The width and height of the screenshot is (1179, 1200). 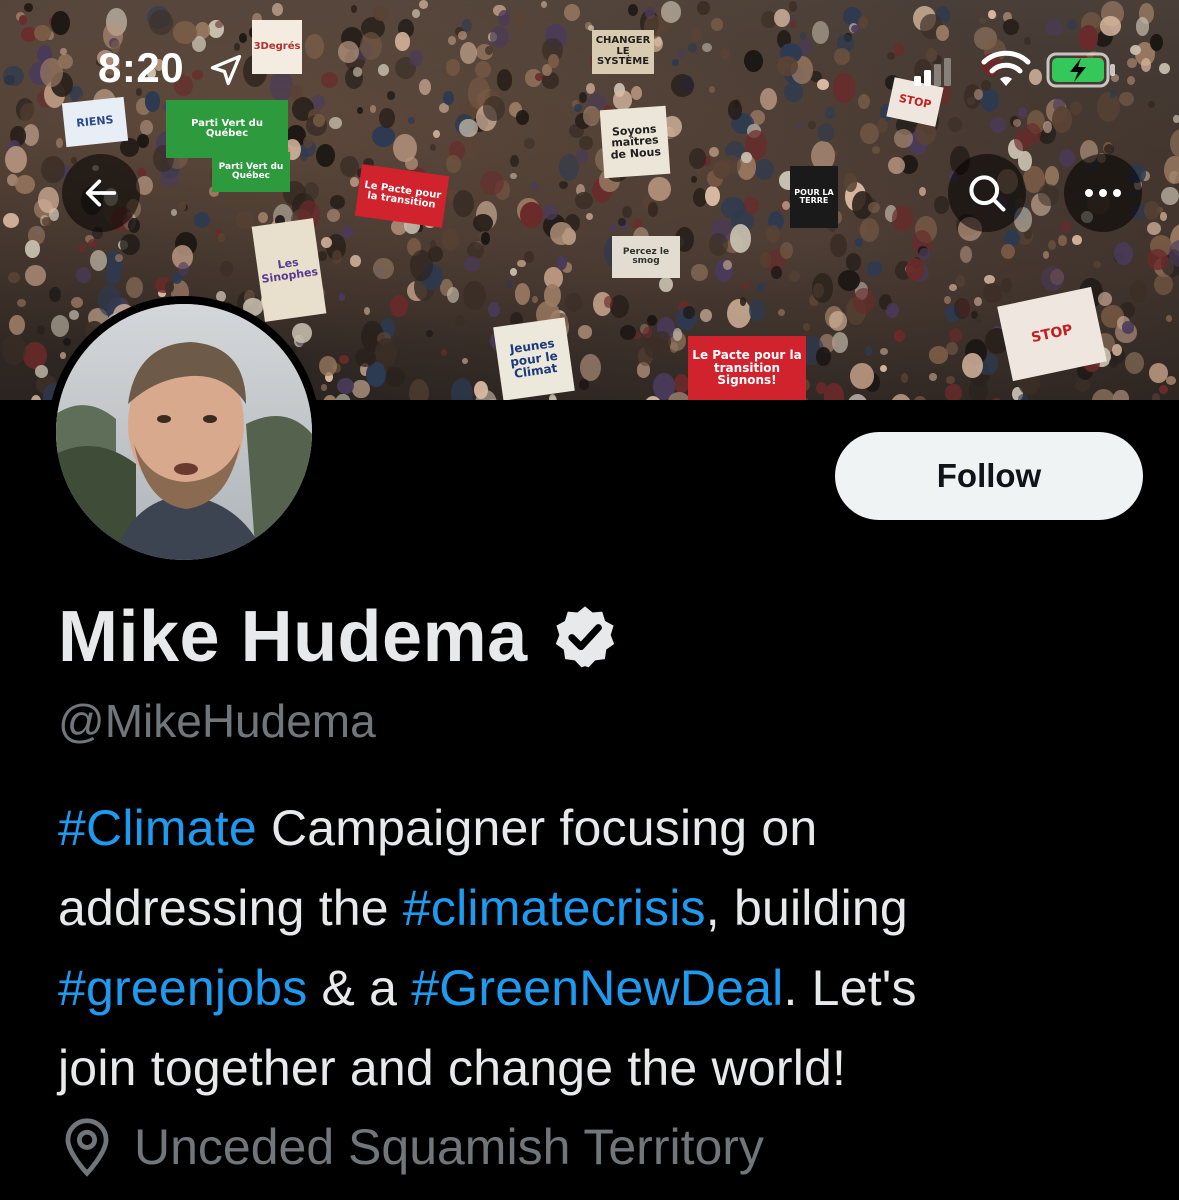 What do you see at coordinates (814, 197) in the screenshot?
I see `banner-sign: POUR LA TERRE` at bounding box center [814, 197].